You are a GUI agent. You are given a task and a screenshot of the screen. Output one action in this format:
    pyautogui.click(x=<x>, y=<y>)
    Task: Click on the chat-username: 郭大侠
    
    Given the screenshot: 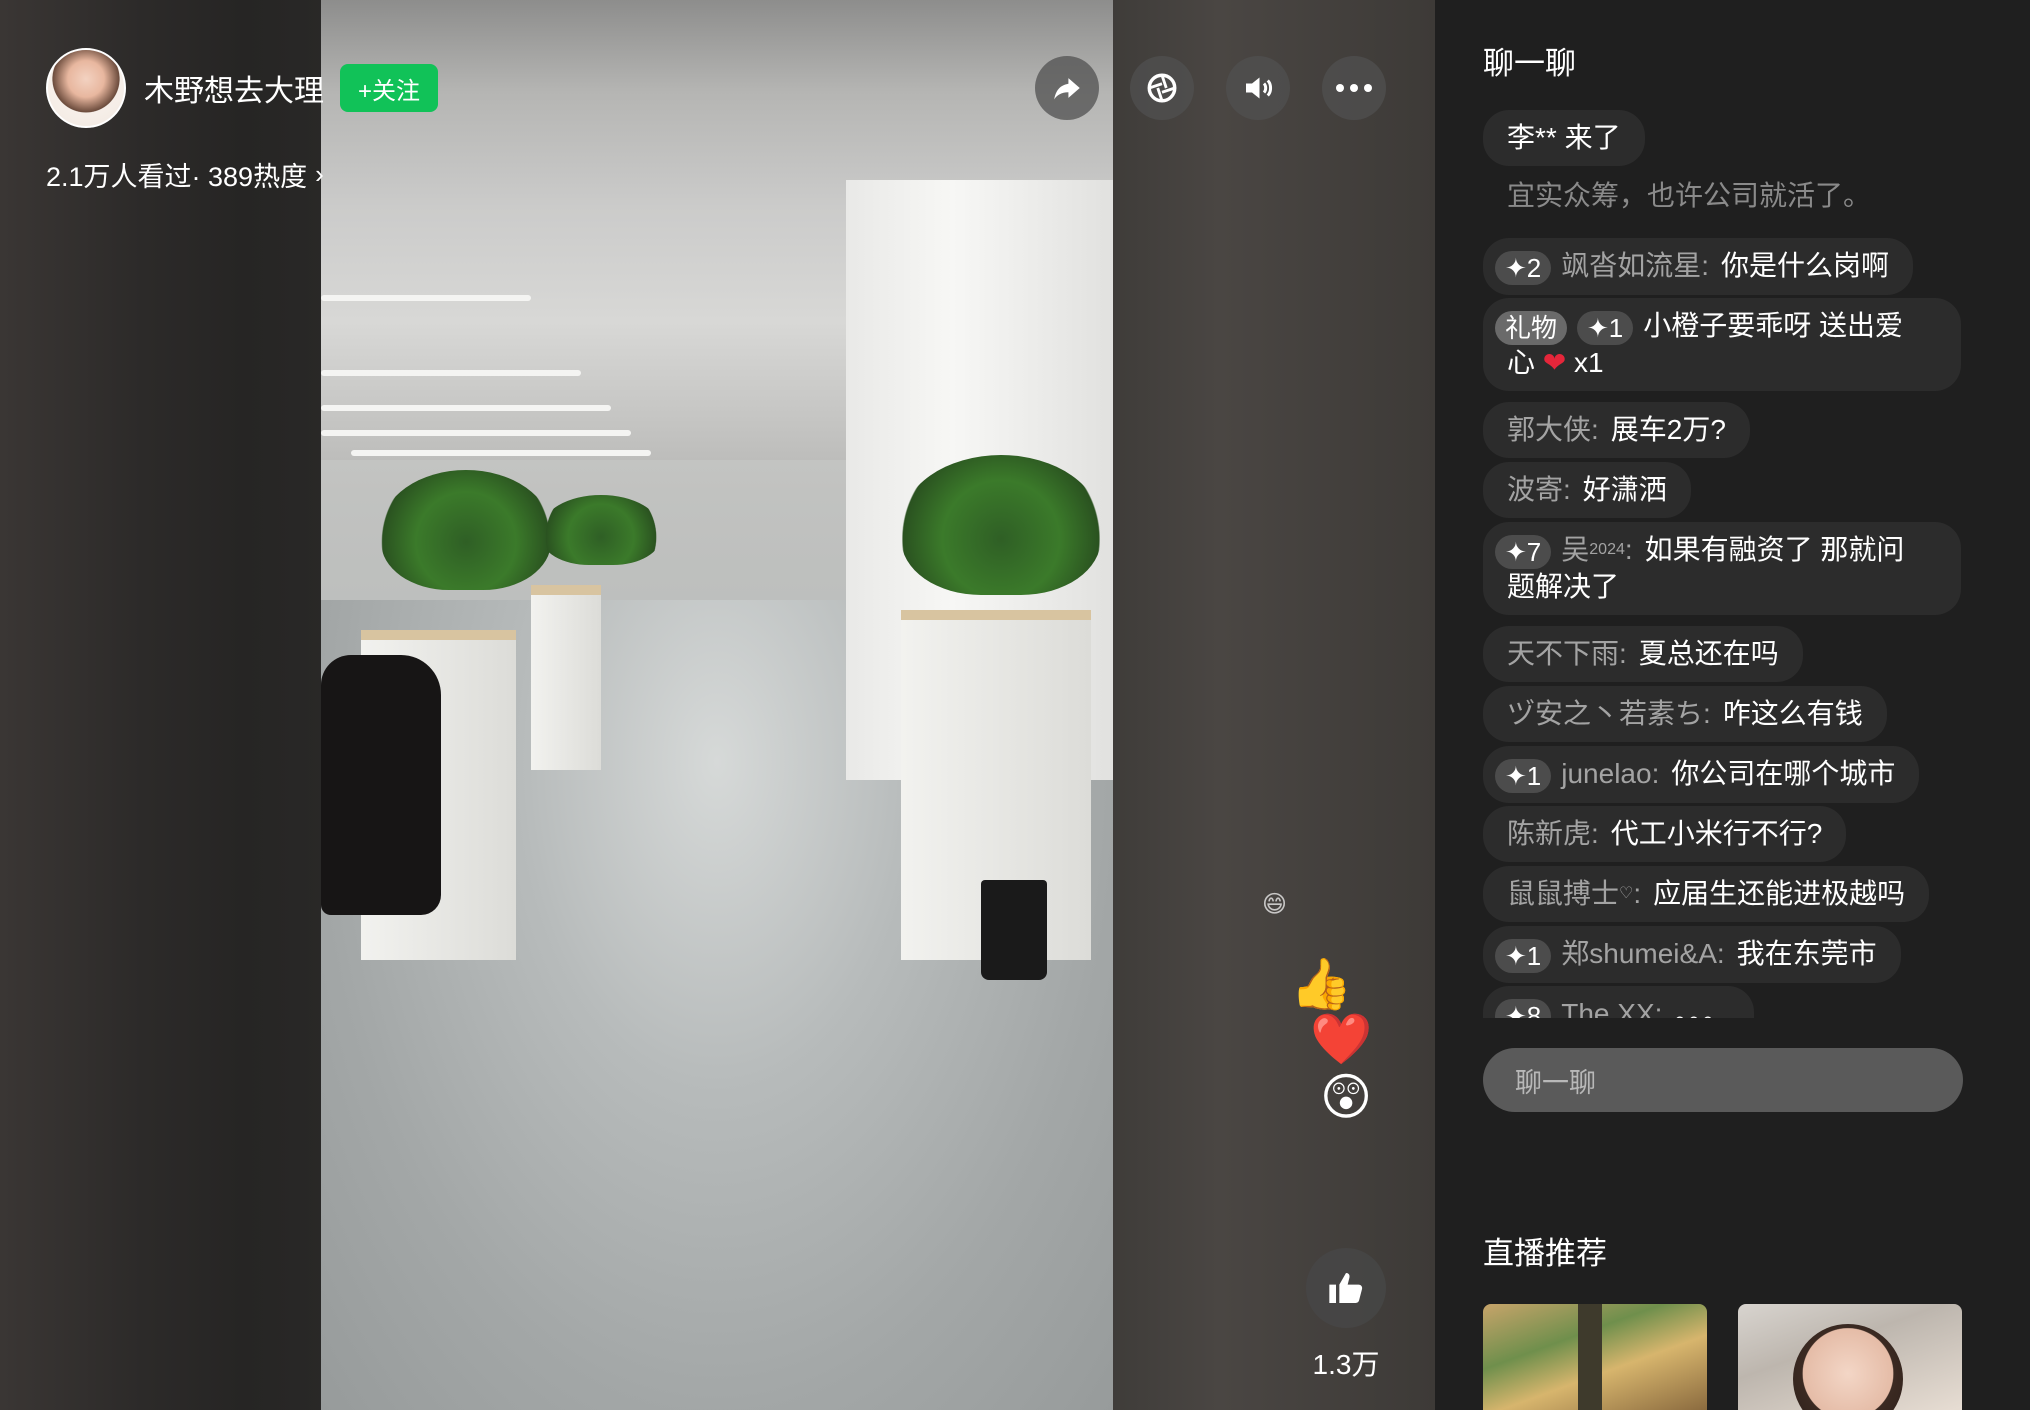 What is the action you would take?
    pyautogui.click(x=1549, y=429)
    